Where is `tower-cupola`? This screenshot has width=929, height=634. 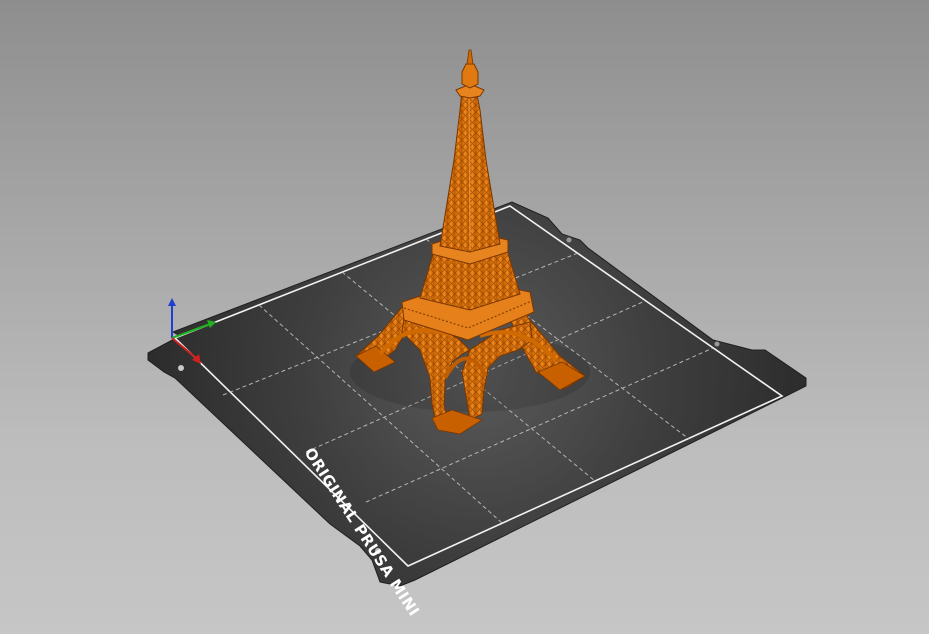 tower-cupola is located at coordinates (470, 76).